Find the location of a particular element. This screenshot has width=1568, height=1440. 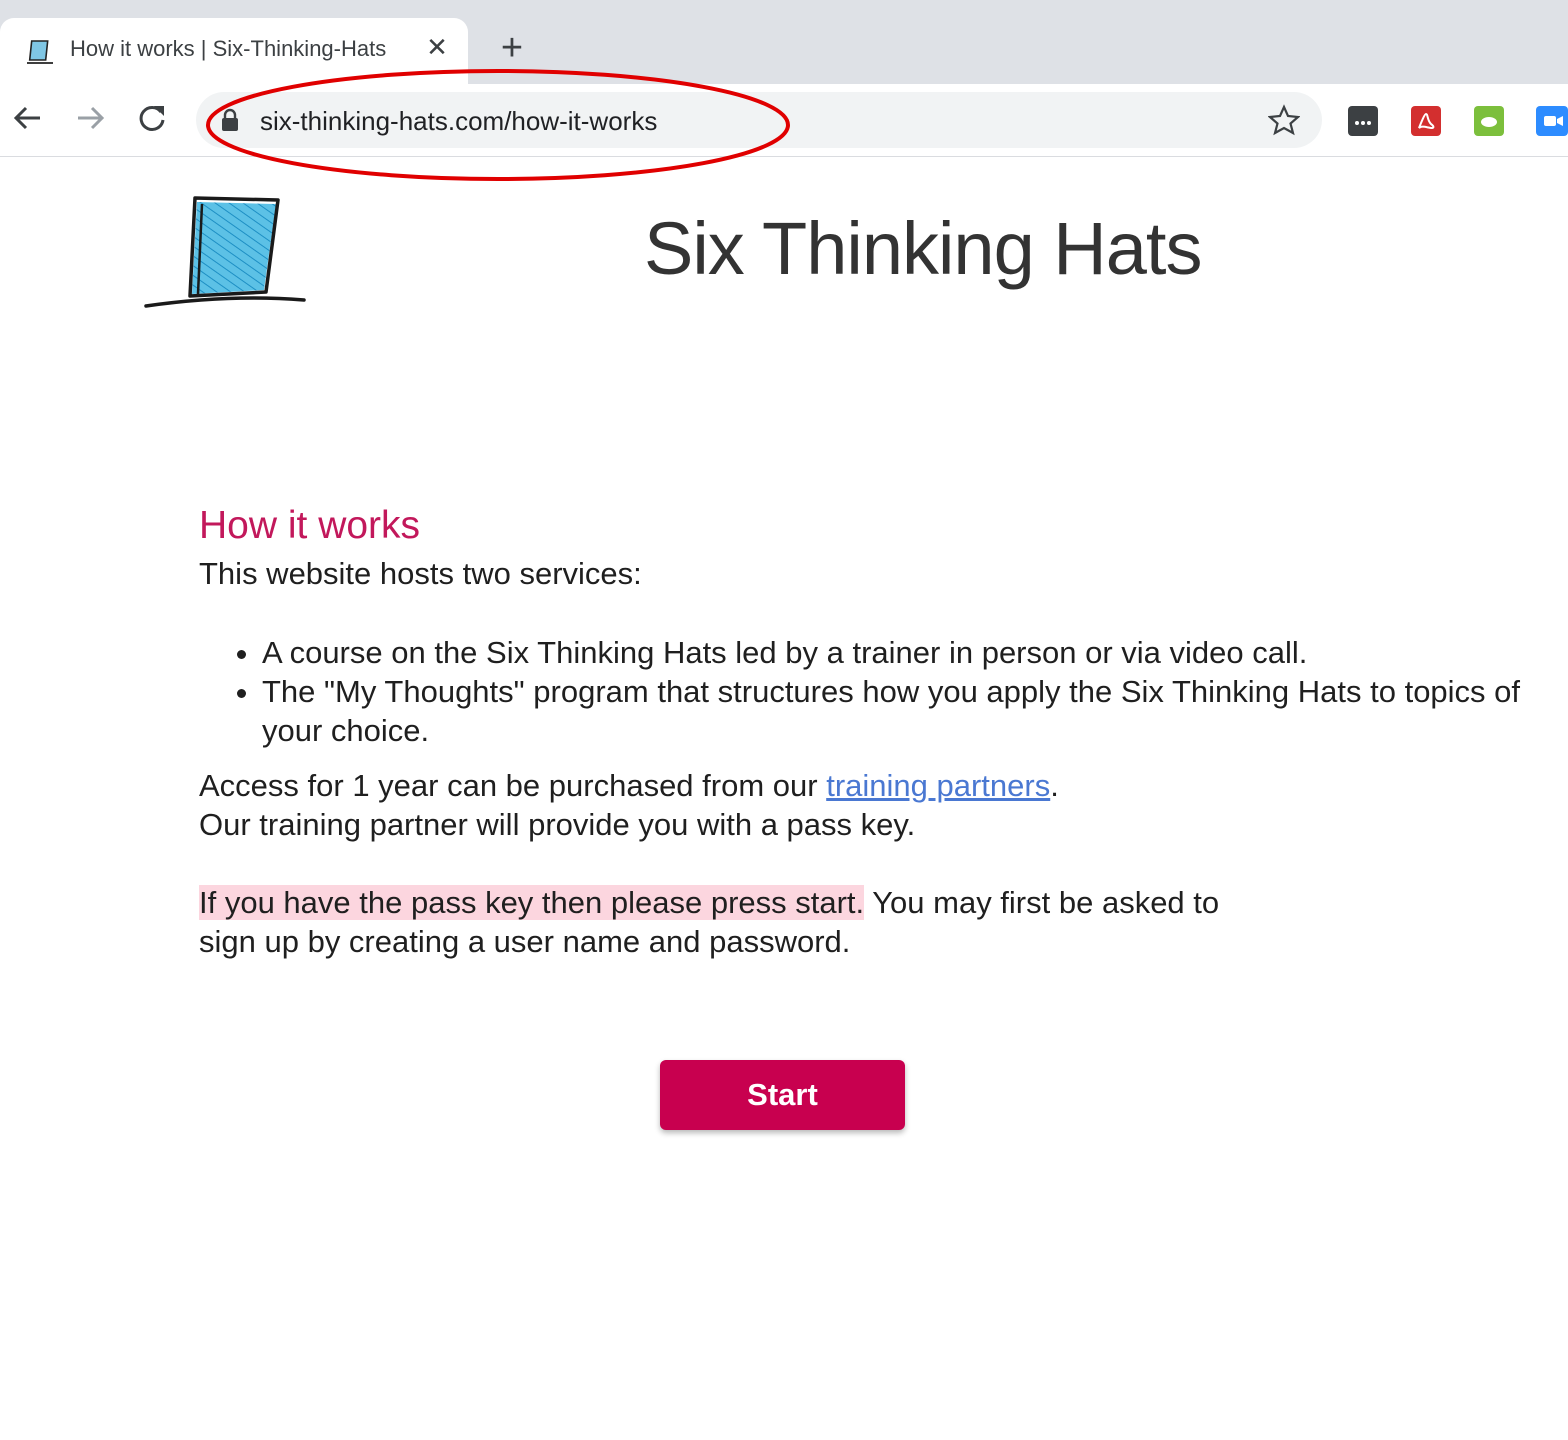

browser-toolbar: six-thinking-hats.com/how-it-works is located at coordinates (784, 120).